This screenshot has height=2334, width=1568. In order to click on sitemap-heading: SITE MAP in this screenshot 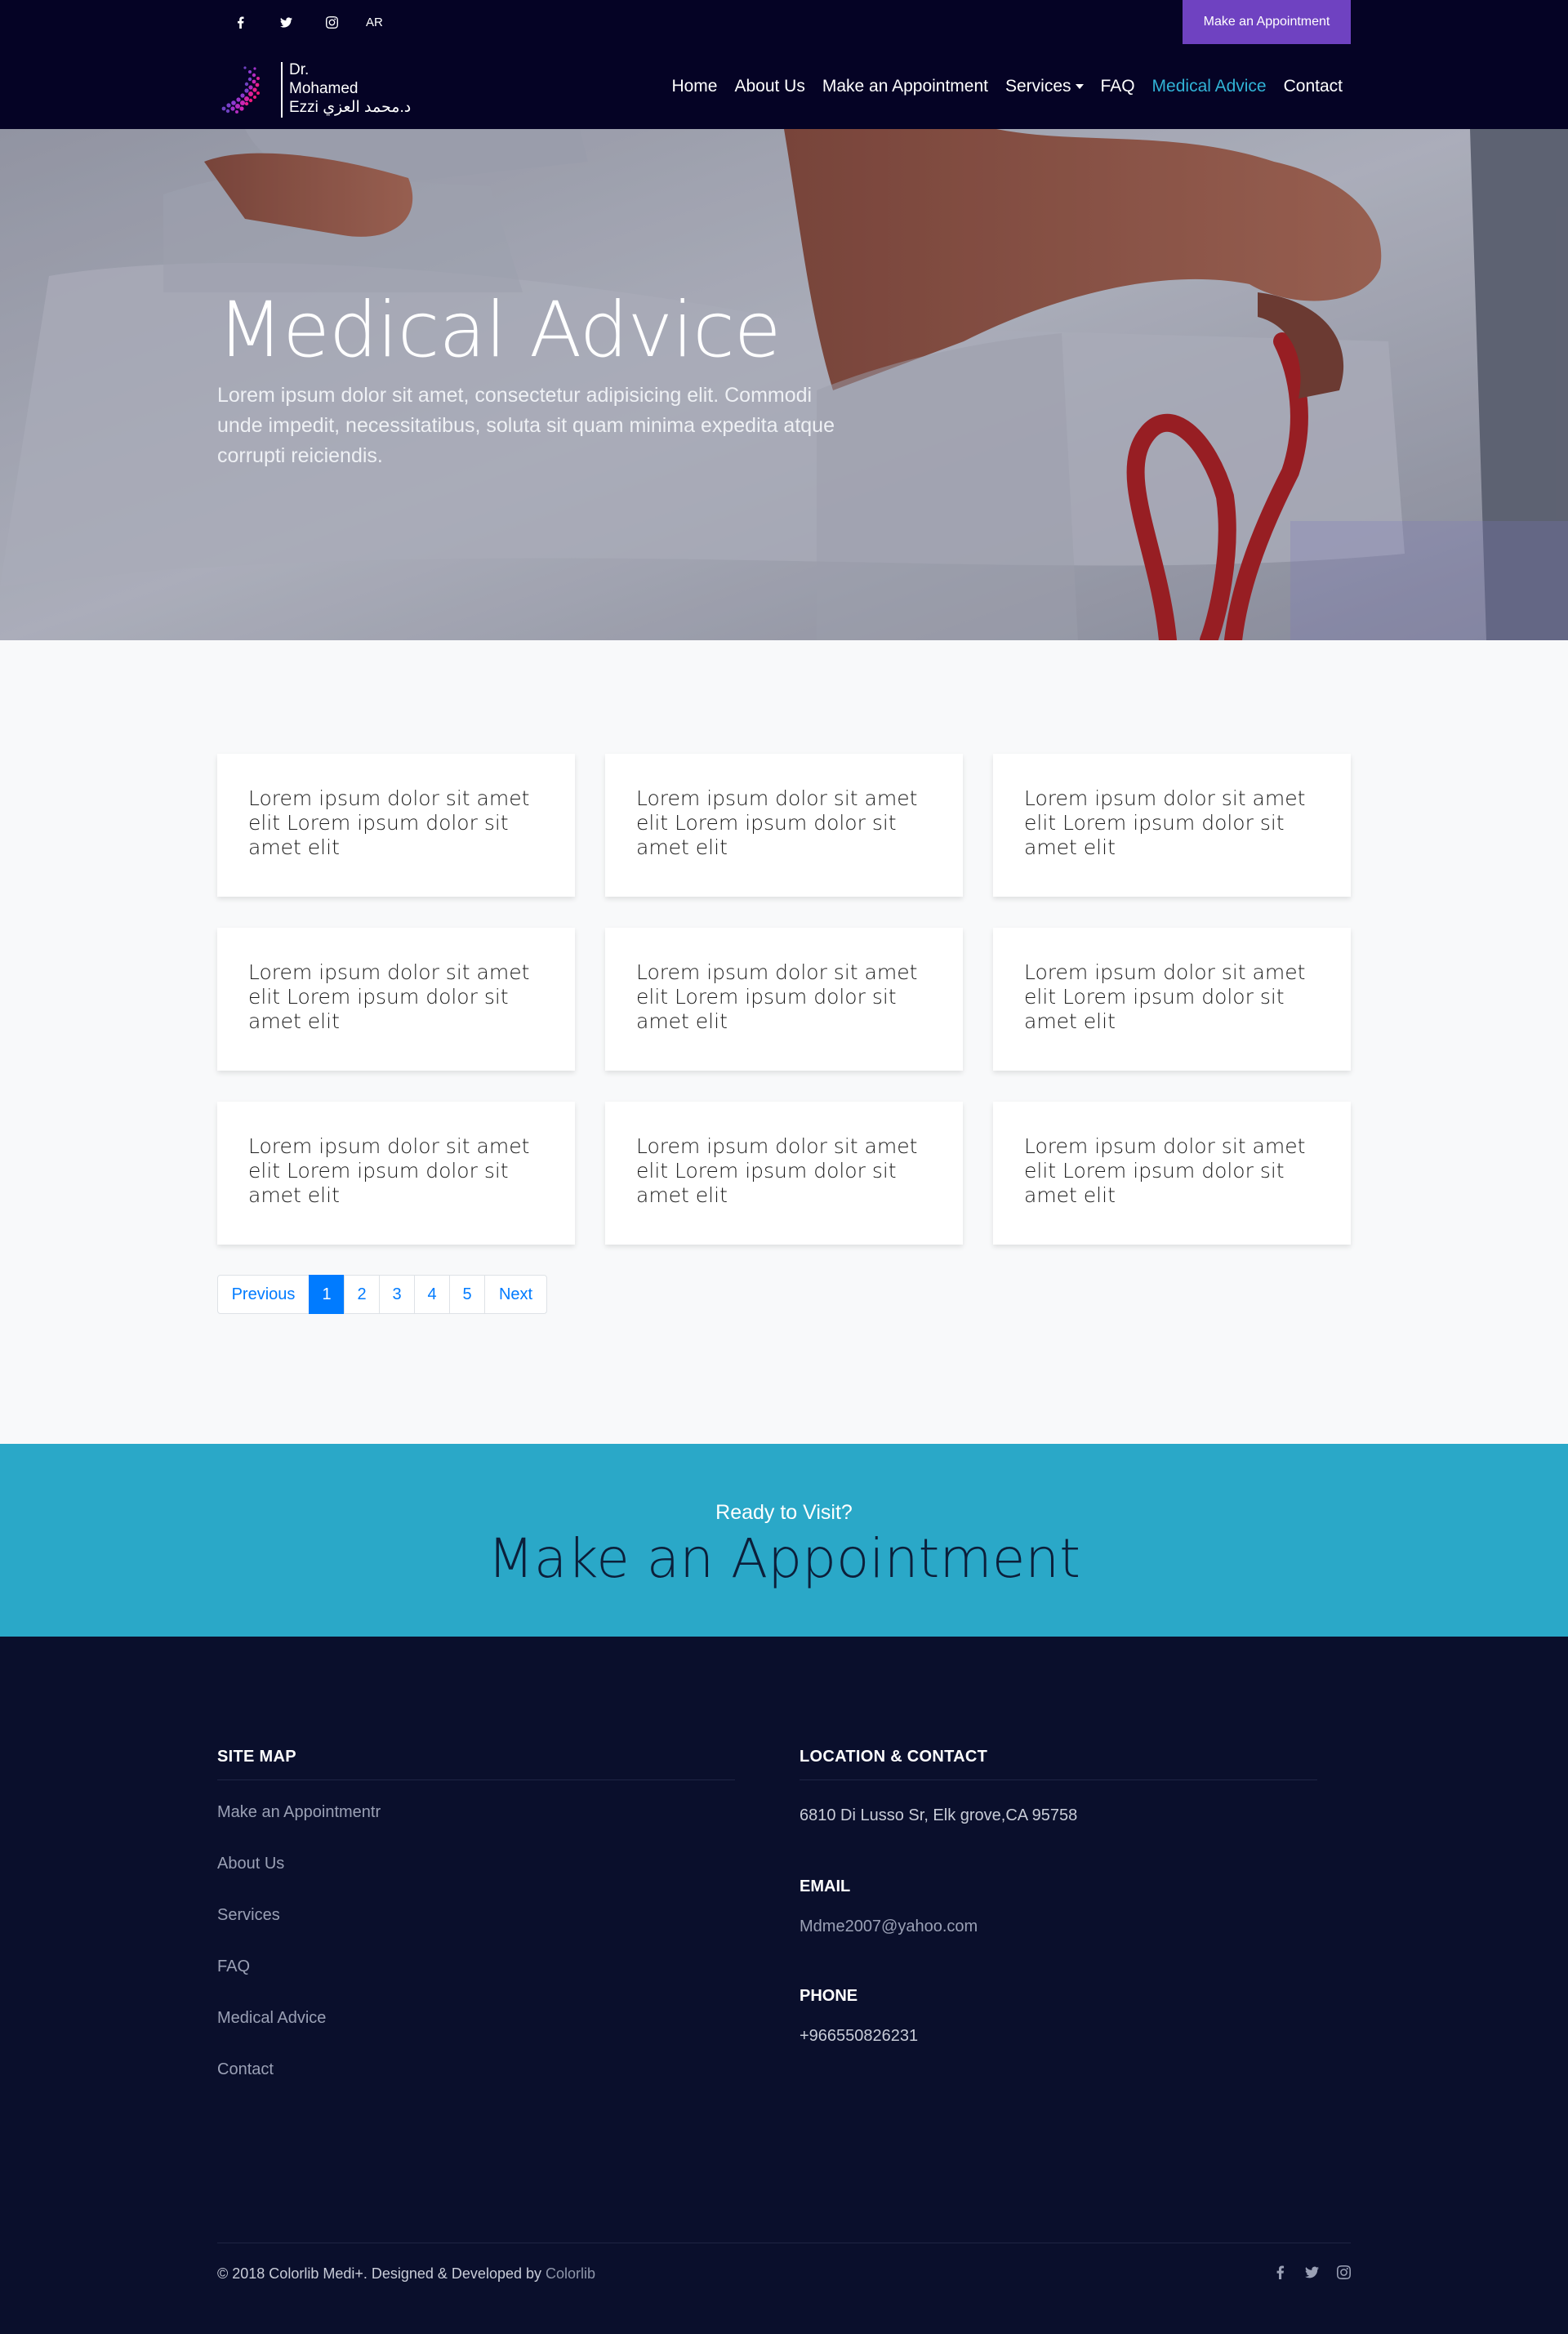, I will do `click(476, 1764)`.